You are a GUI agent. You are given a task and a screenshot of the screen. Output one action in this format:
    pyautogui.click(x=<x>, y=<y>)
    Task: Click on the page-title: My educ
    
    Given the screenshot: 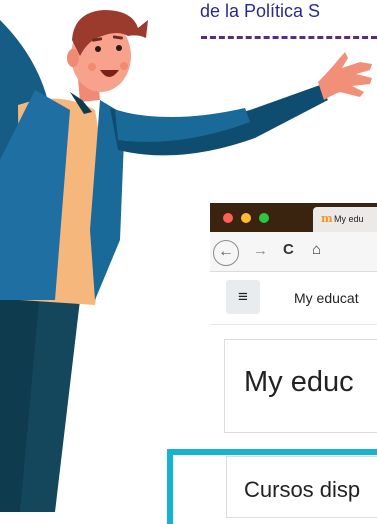 What is the action you would take?
    pyautogui.click(x=299, y=382)
    